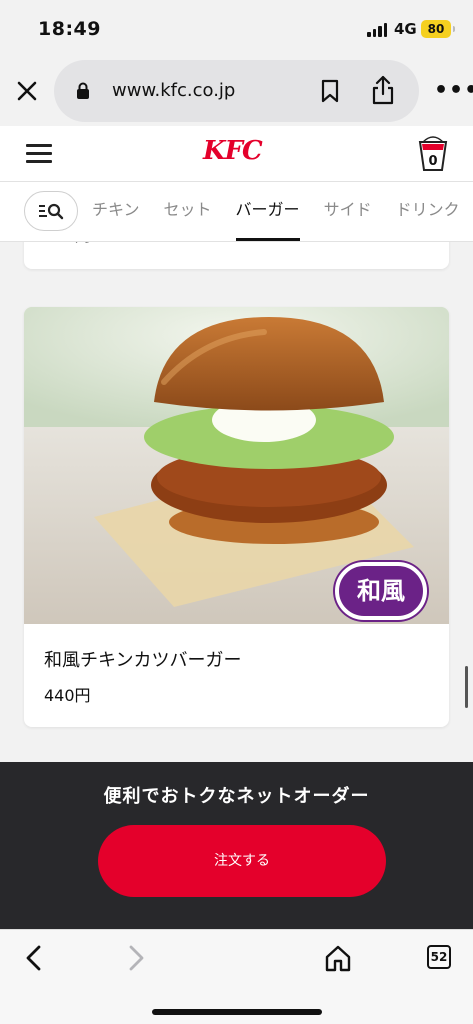  I want to click on tab-set: セット, so click(188, 212).